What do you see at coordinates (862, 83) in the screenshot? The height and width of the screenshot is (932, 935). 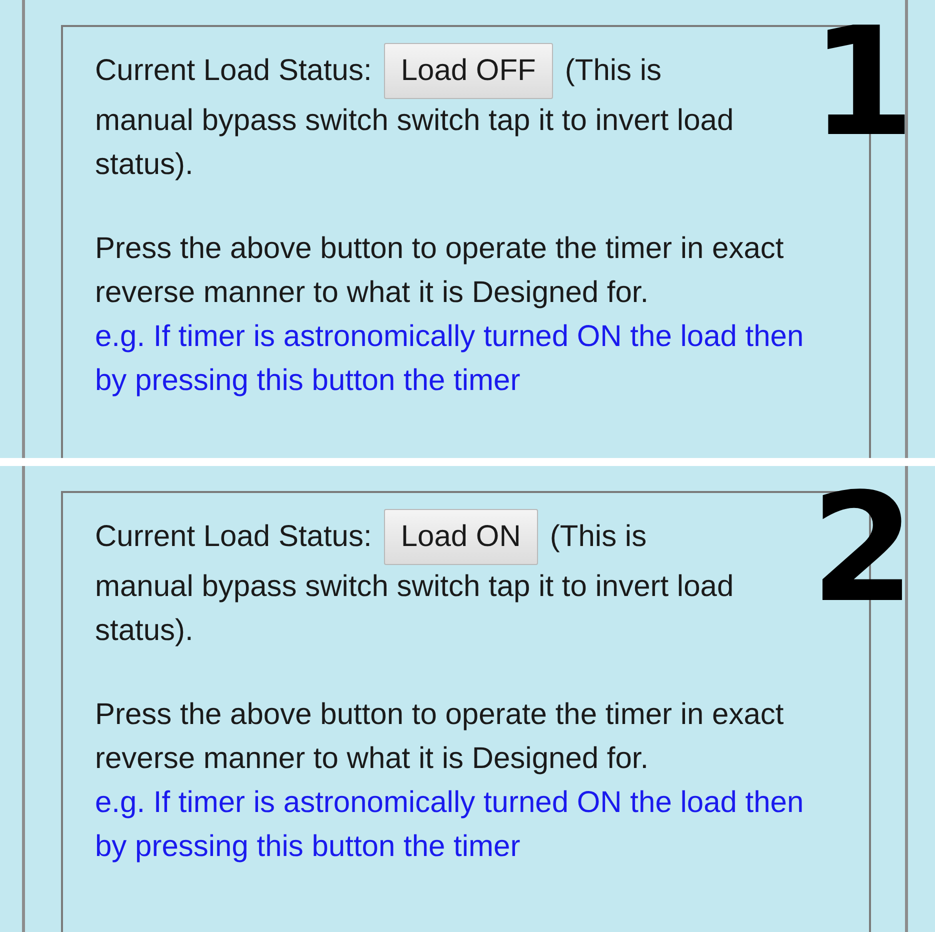 I see `step-number: 1` at bounding box center [862, 83].